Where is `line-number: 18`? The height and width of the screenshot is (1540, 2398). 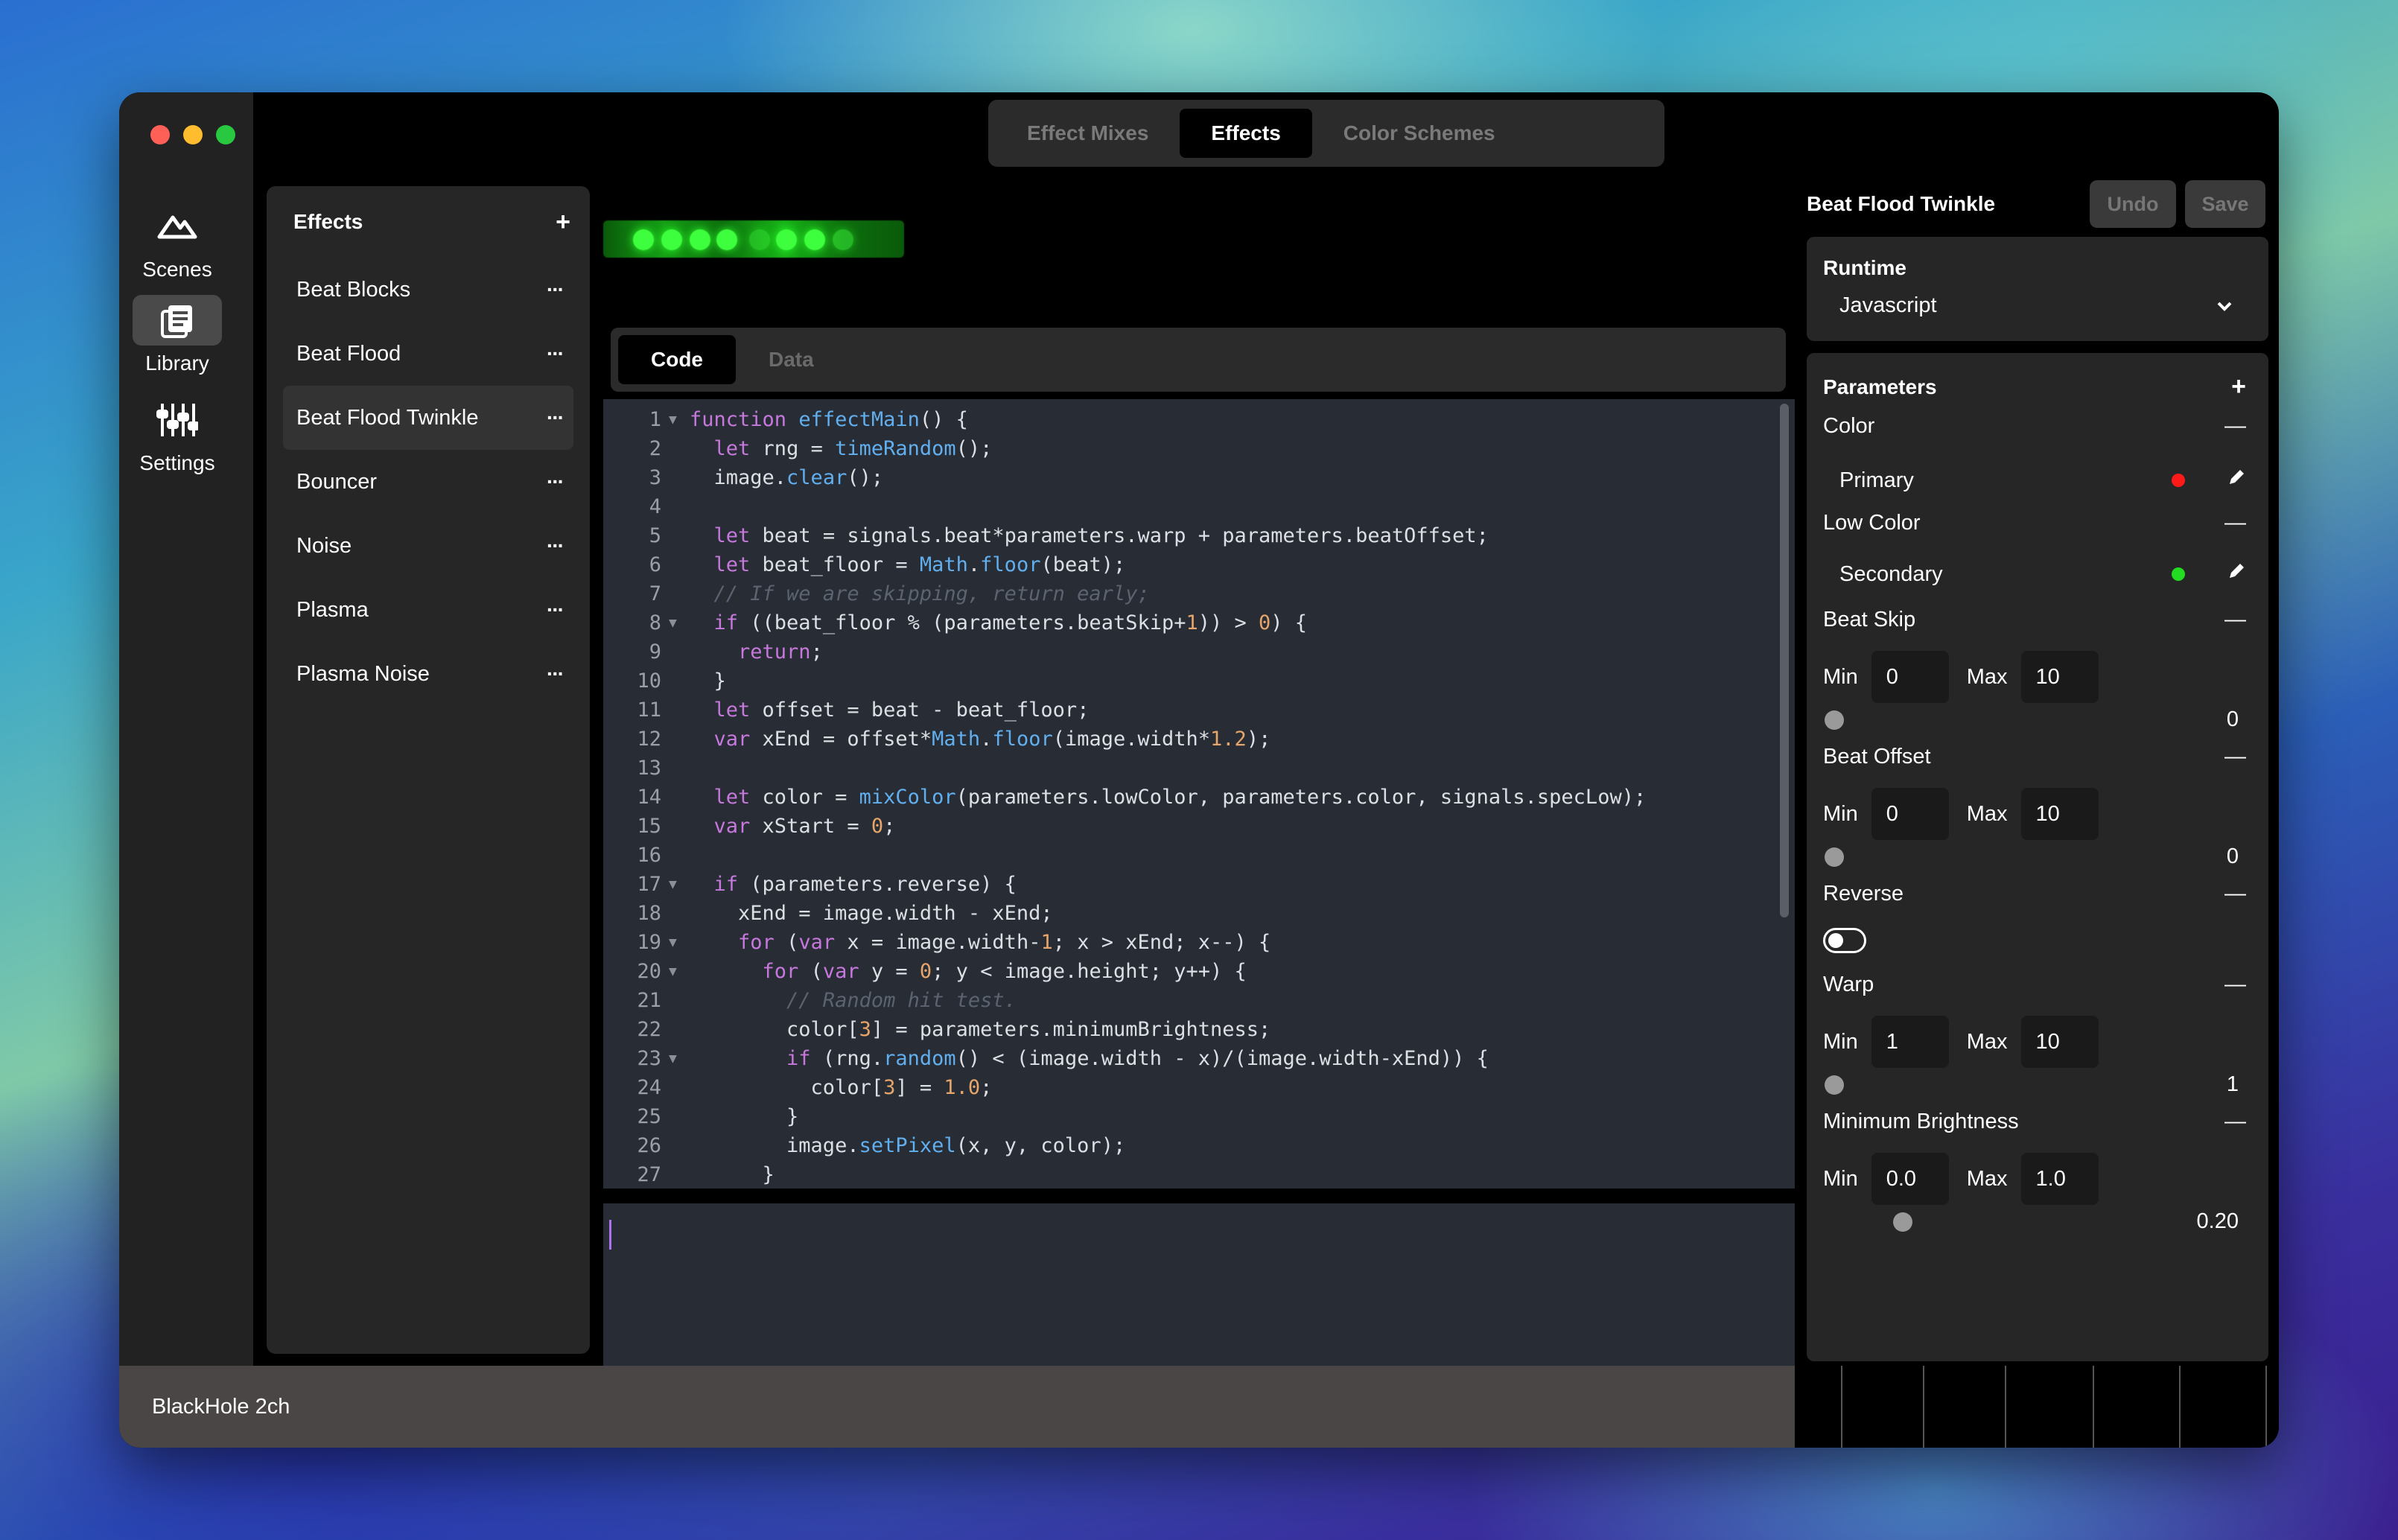 line-number: 18 is located at coordinates (649, 913).